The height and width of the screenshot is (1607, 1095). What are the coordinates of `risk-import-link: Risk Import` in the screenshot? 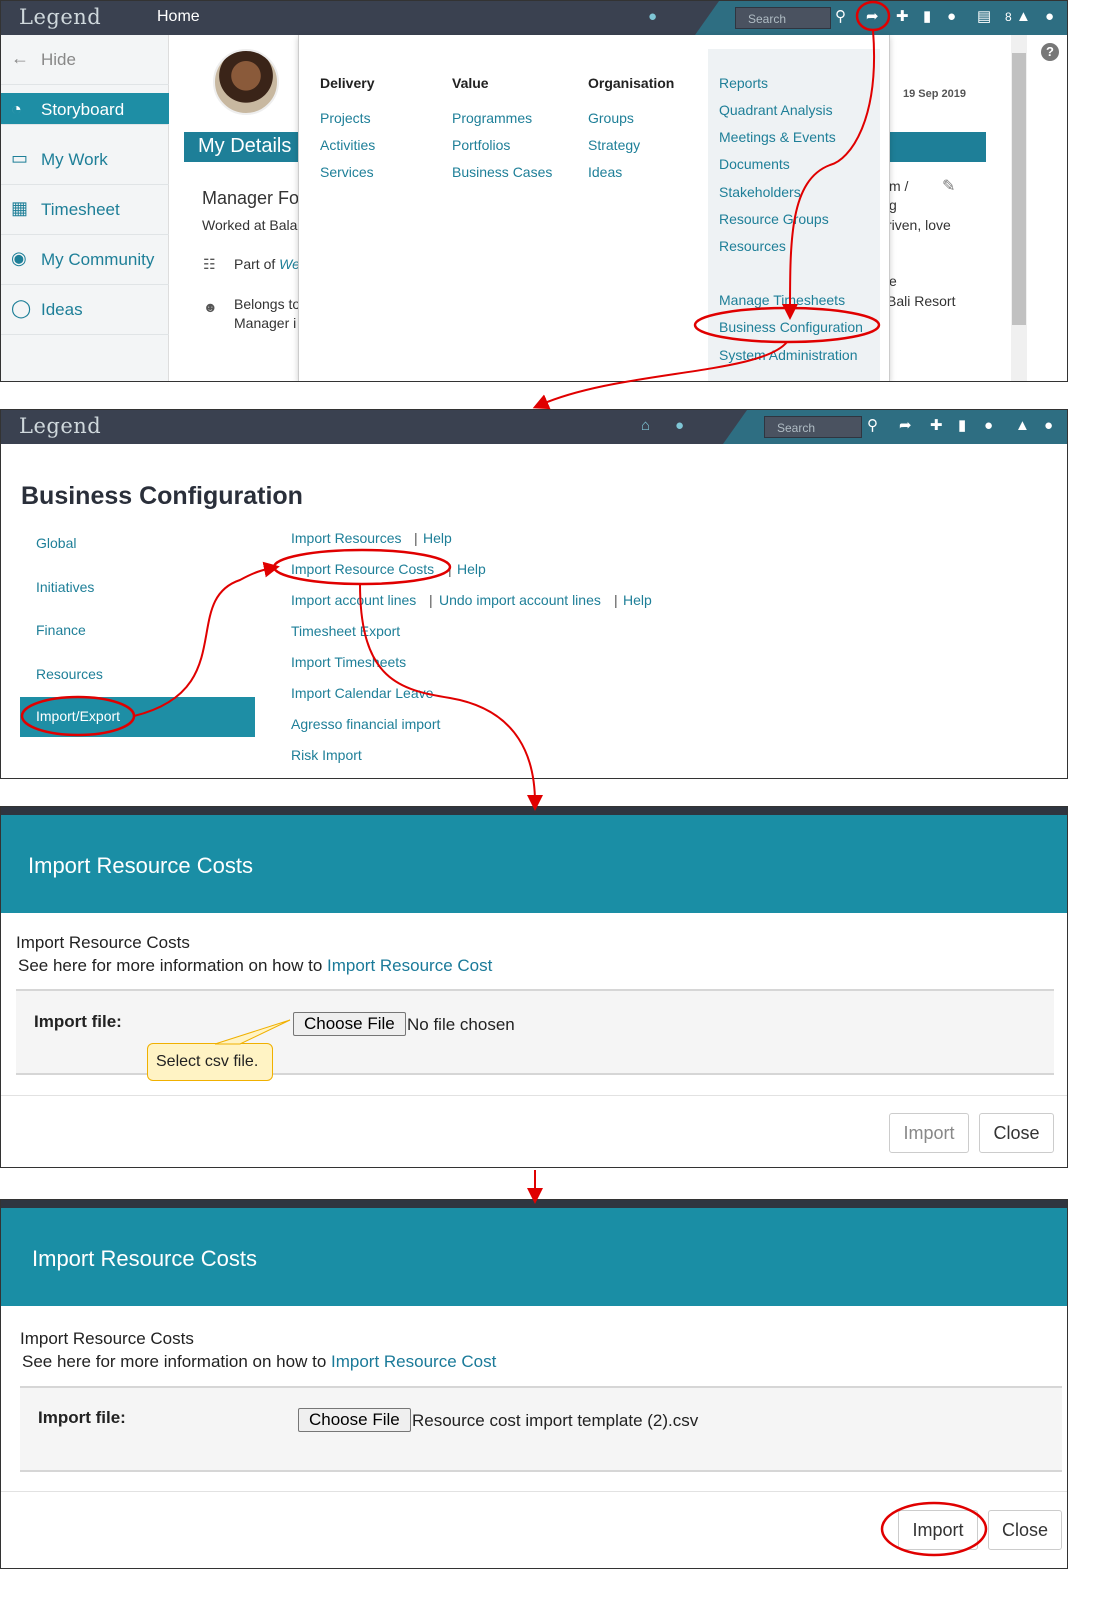 It's located at (326, 755).